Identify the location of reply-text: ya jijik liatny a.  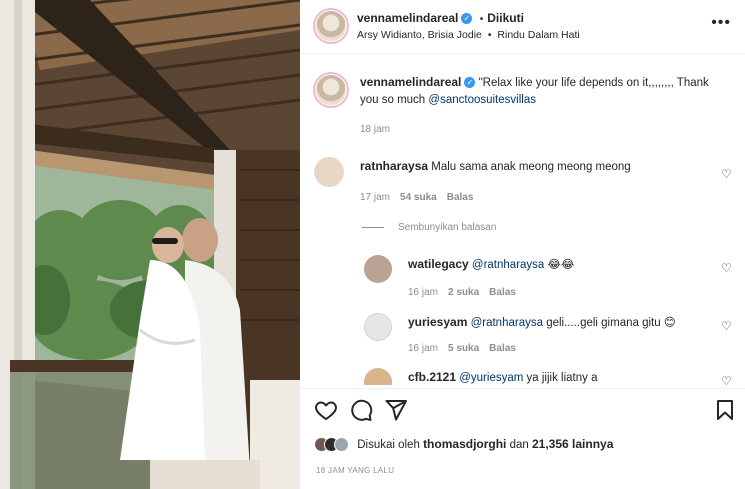
(562, 378).